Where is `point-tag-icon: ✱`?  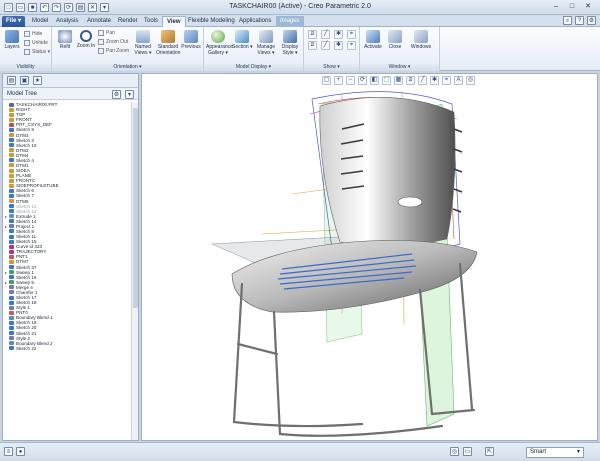 point-tag-icon: ✱ is located at coordinates (338, 45).